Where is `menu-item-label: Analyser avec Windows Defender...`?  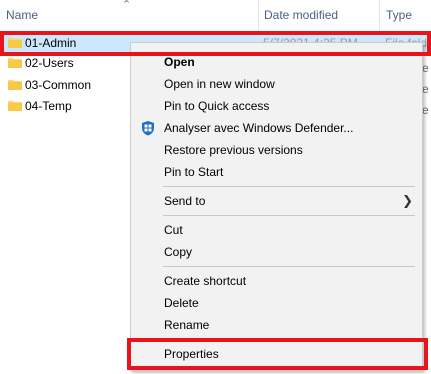
menu-item-label: Analyser avec Windows Defender... is located at coordinates (259, 128).